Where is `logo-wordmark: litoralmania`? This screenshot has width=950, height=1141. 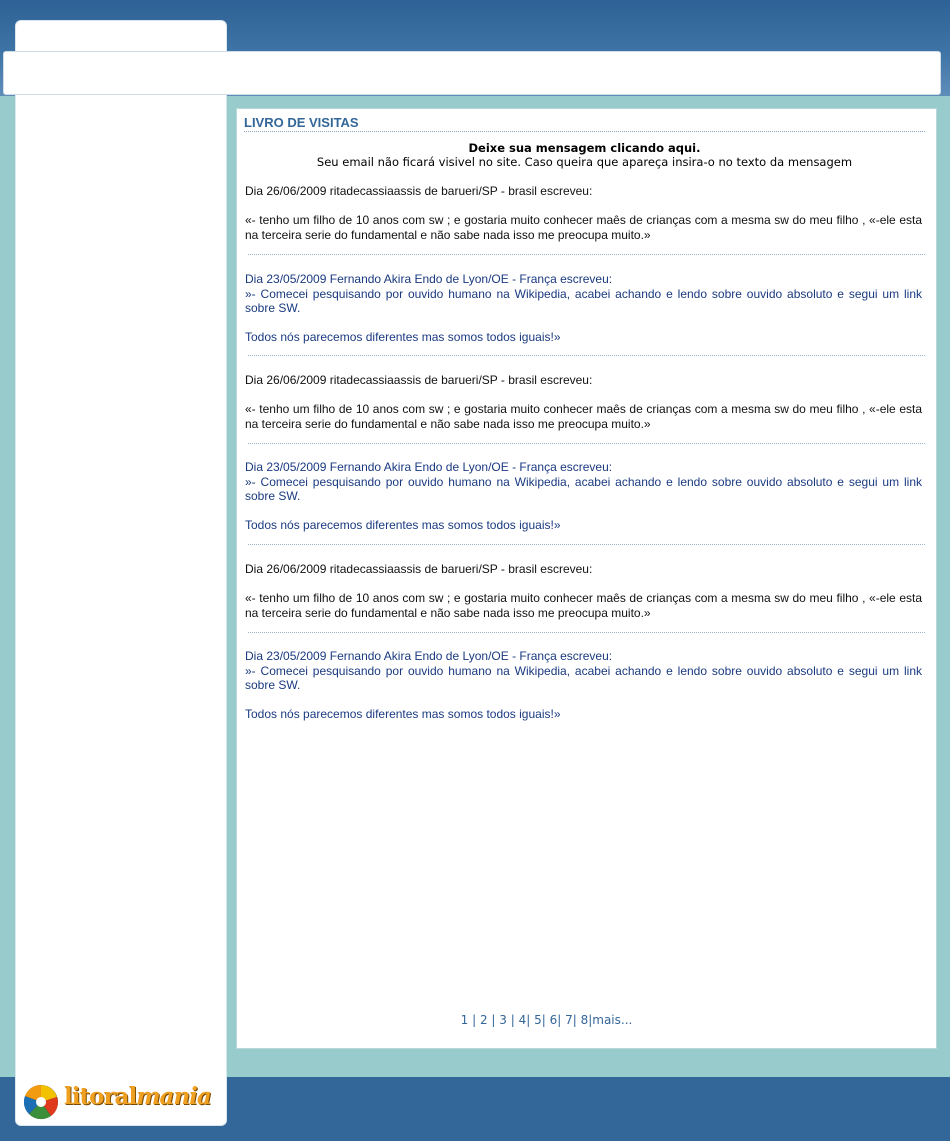
logo-wordmark: litoralmania is located at coordinates (138, 1096).